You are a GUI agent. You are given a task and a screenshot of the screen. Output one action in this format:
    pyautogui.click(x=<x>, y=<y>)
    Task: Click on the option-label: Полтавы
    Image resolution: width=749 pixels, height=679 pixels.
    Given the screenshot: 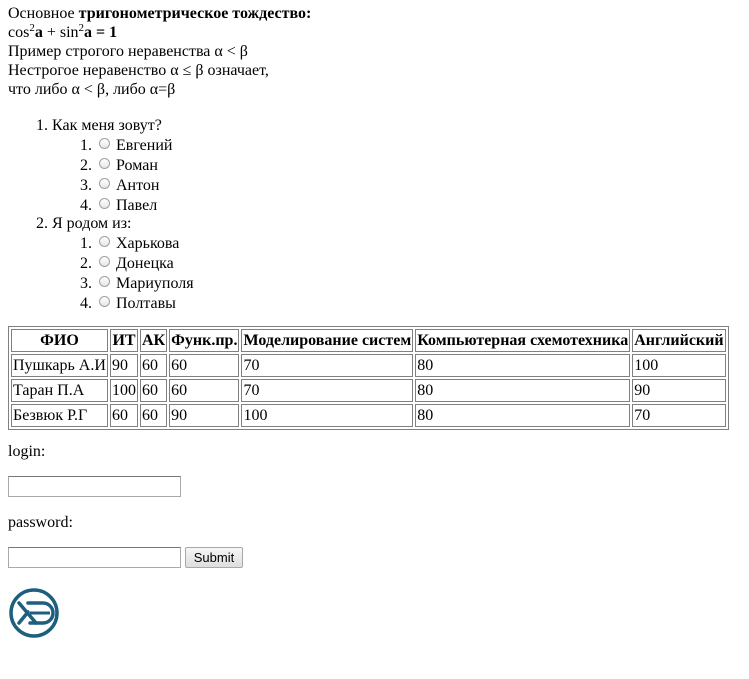 What is the action you would take?
    pyautogui.click(x=146, y=303)
    